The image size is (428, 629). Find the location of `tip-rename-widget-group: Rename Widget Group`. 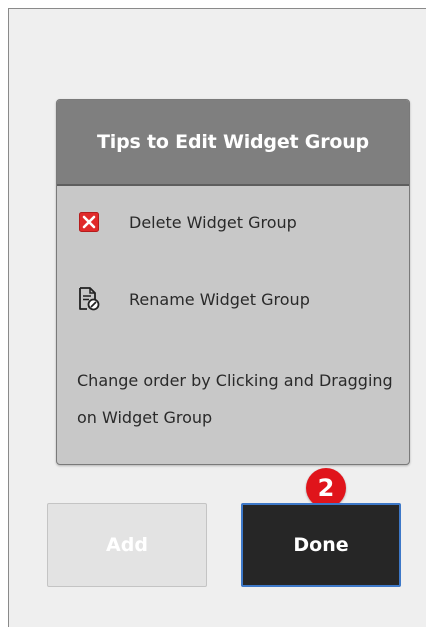

tip-rename-widget-group: Rename Widget Group is located at coordinates (193, 299).